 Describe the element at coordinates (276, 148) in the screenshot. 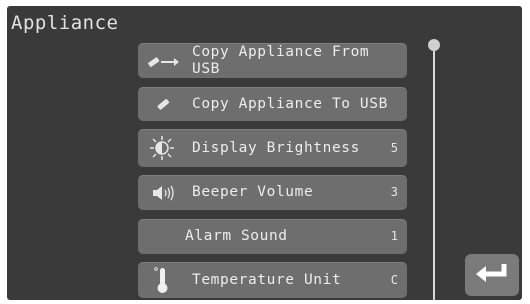

I see `display-brightness-label: Display Brightness` at that location.